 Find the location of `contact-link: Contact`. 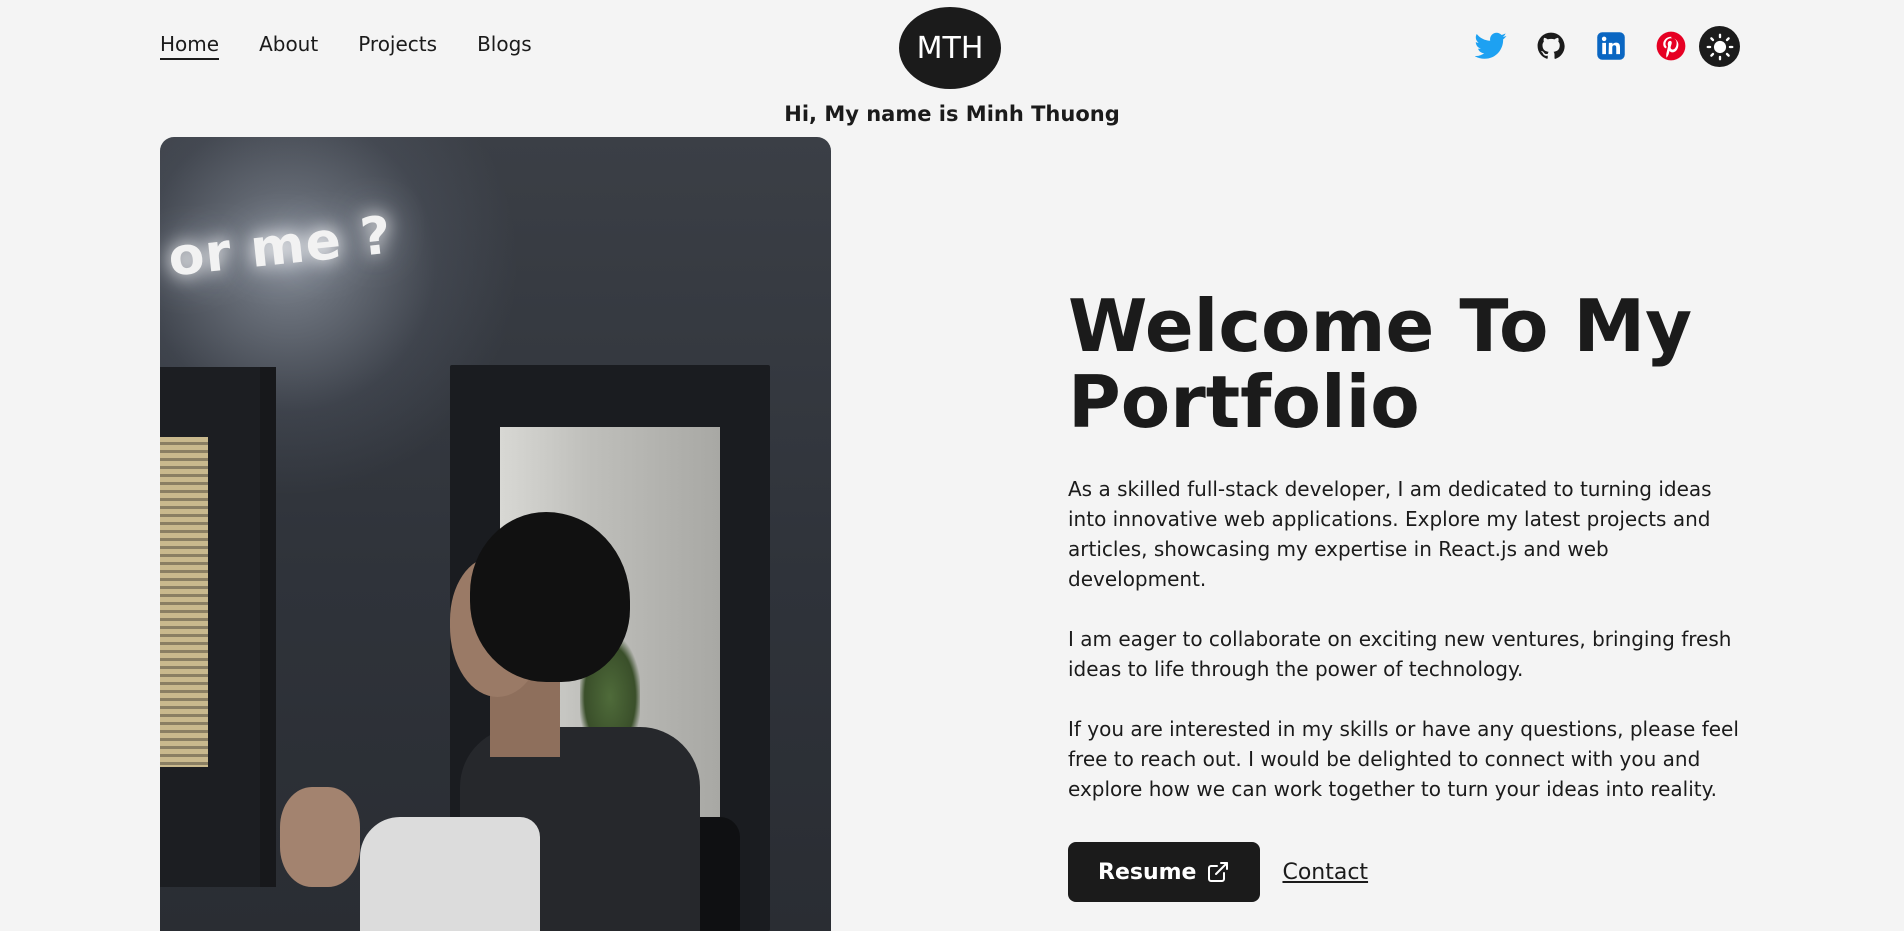

contact-link: Contact is located at coordinates (1325, 872).